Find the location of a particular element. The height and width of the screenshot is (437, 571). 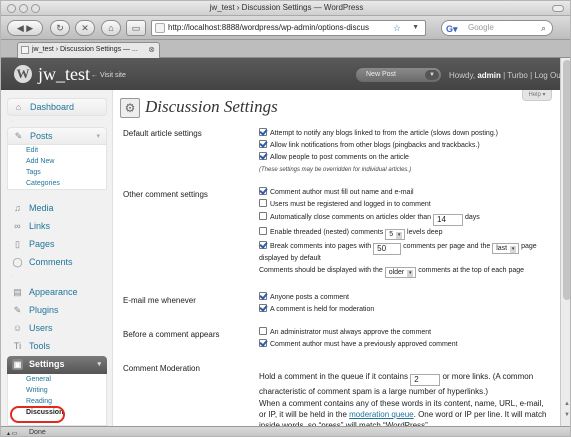

home-button: ⌂ is located at coordinates (111, 28).